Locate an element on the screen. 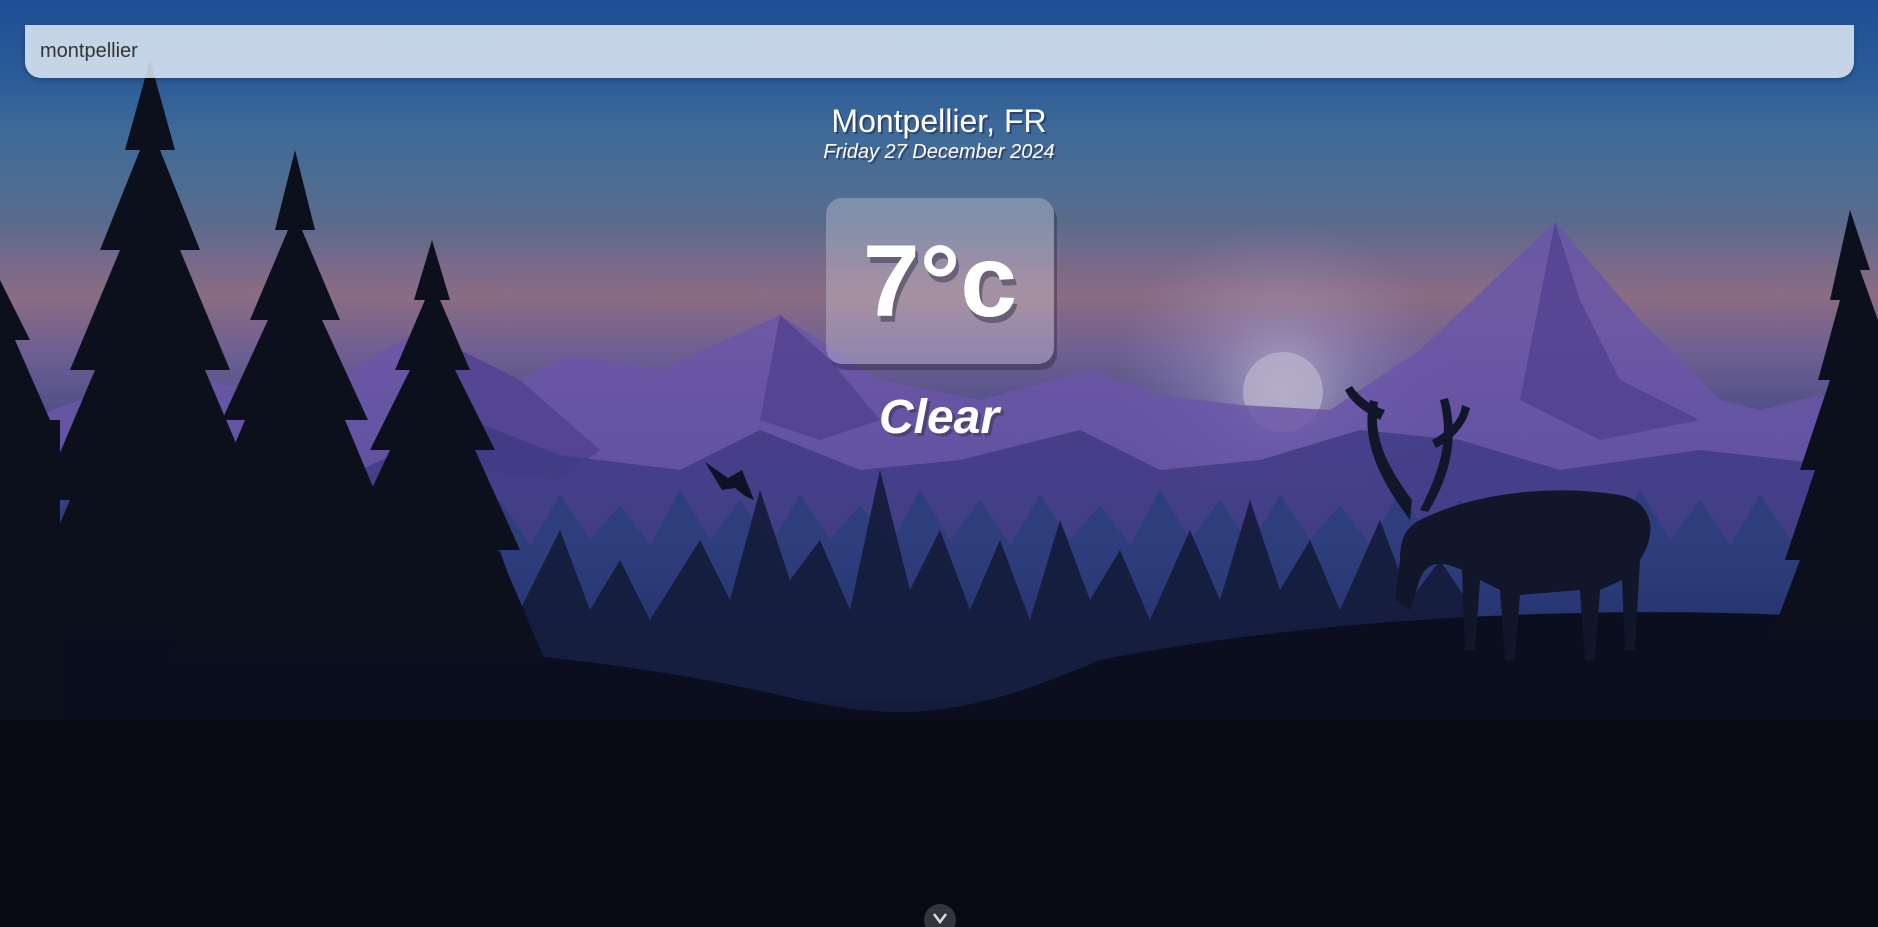 This screenshot has width=1878, height=927. chevron-down-icon is located at coordinates (940, 918).